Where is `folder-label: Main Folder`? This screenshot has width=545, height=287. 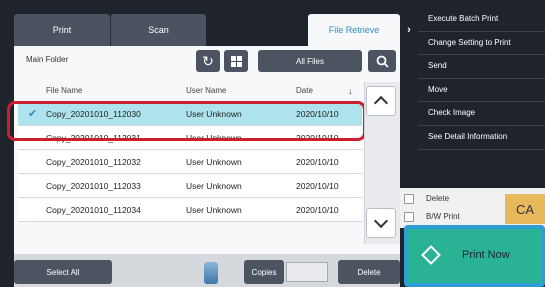 folder-label: Main Folder is located at coordinates (47, 59).